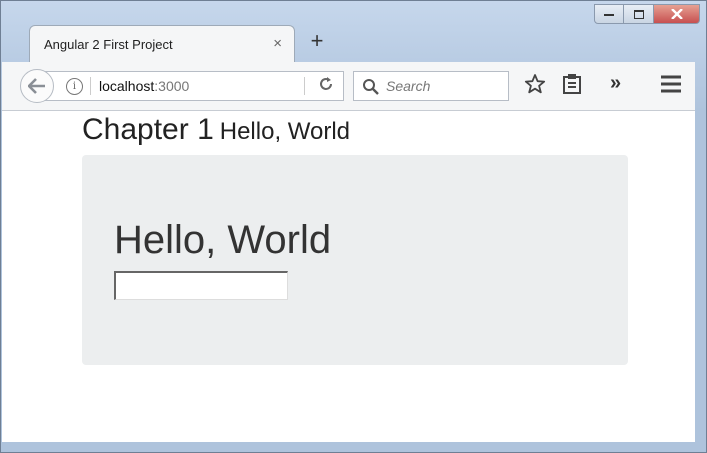 The image size is (707, 453). What do you see at coordinates (172, 86) in the screenshot?
I see `url-port: :3000` at bounding box center [172, 86].